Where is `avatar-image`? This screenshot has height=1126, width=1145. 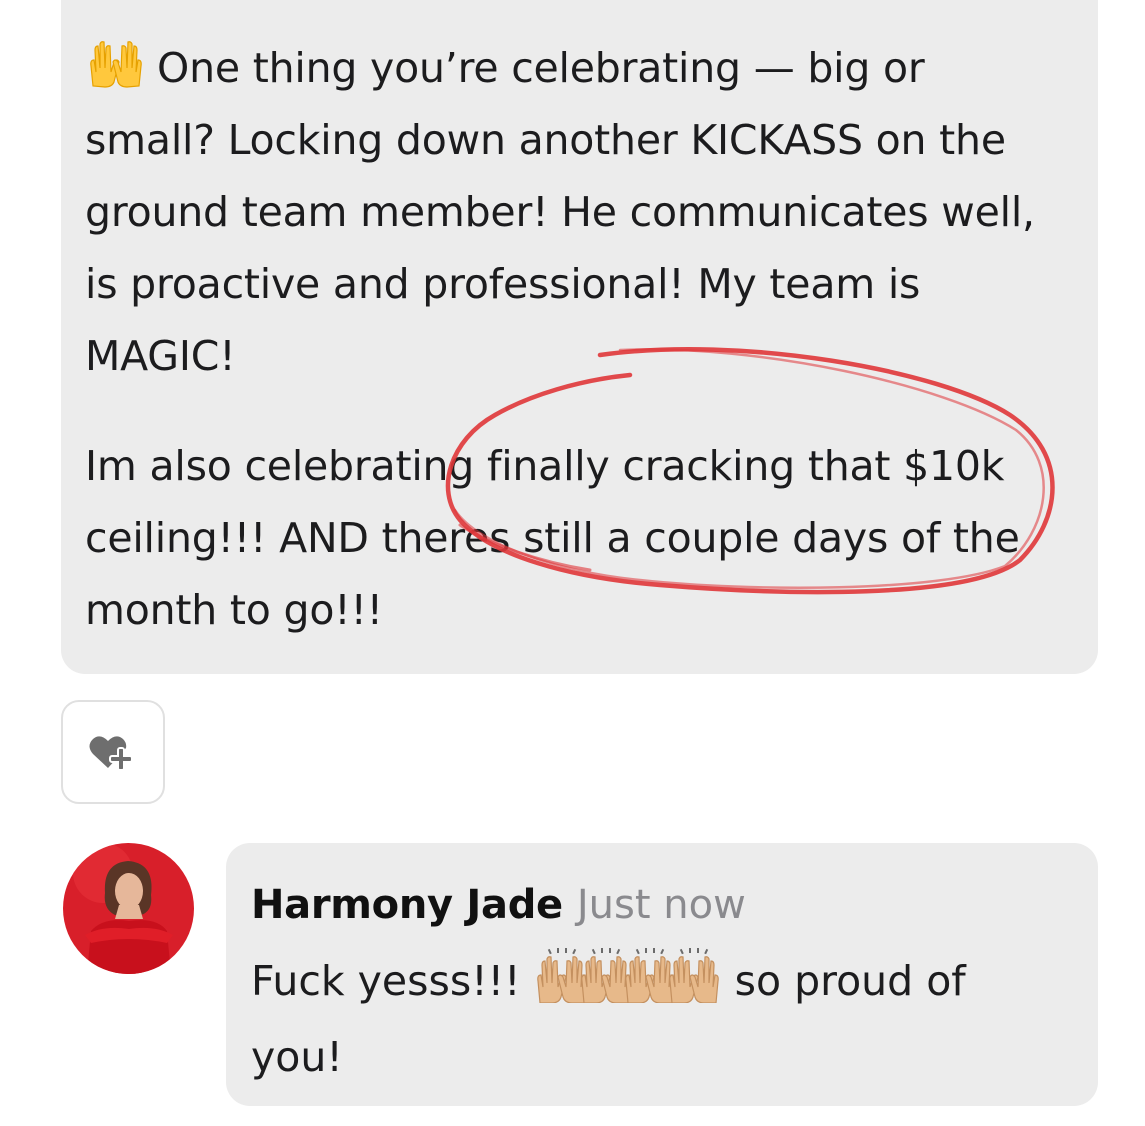
avatar-image is located at coordinates (128, 908).